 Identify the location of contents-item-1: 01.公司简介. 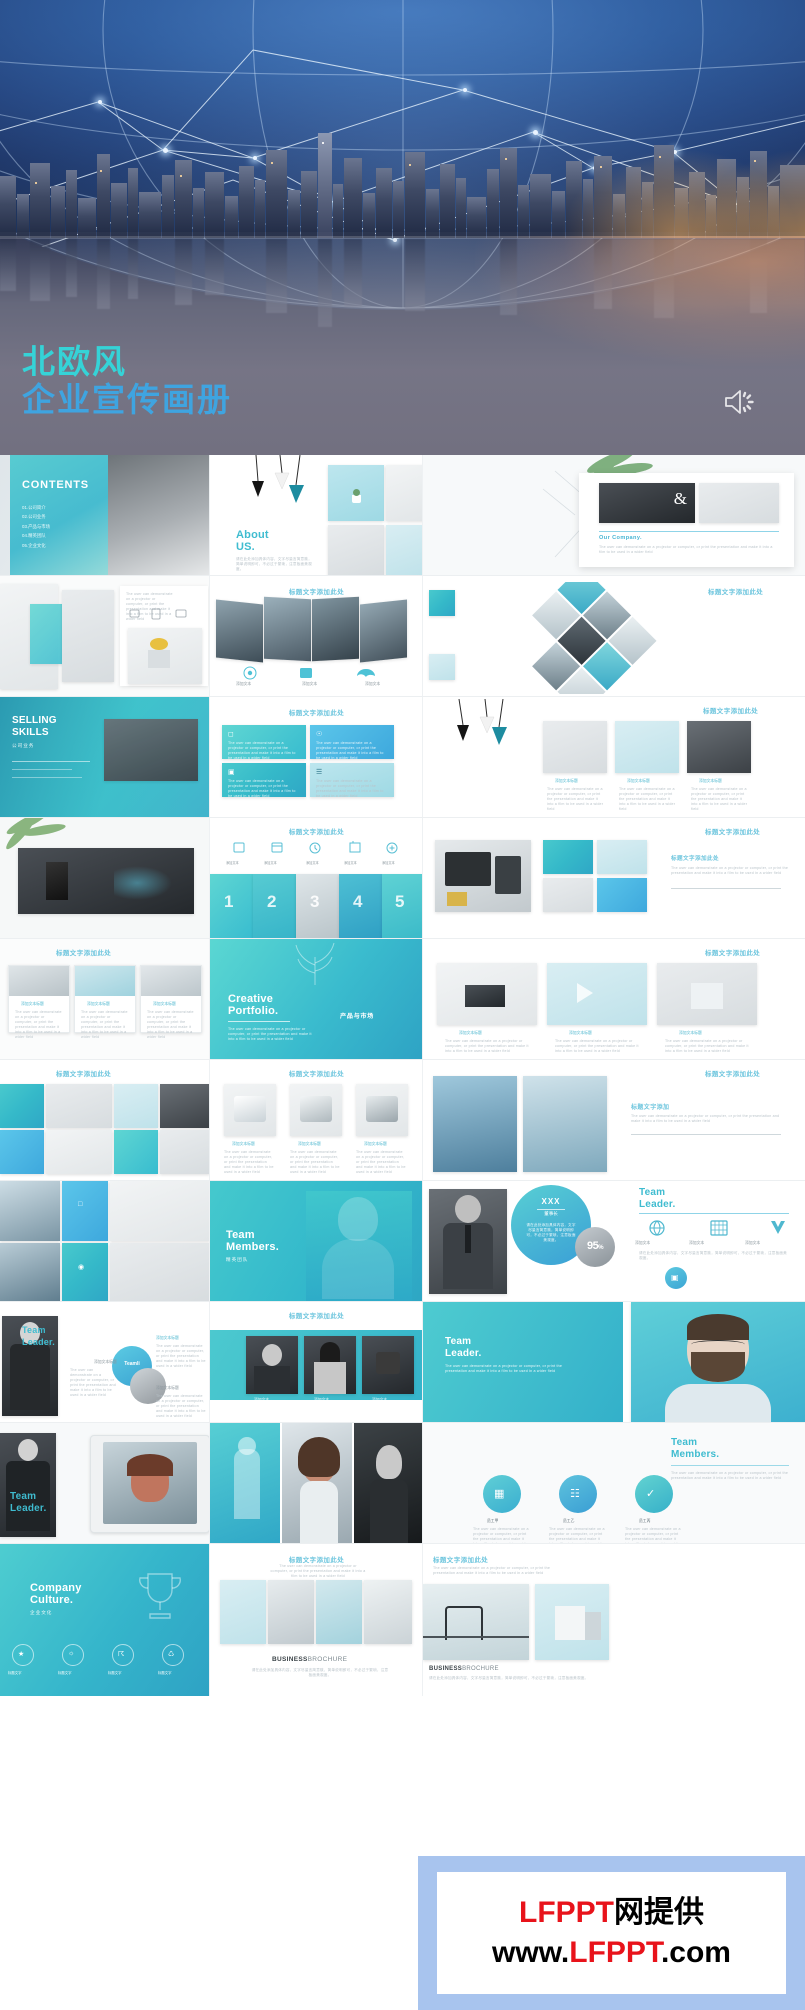
(36, 507).